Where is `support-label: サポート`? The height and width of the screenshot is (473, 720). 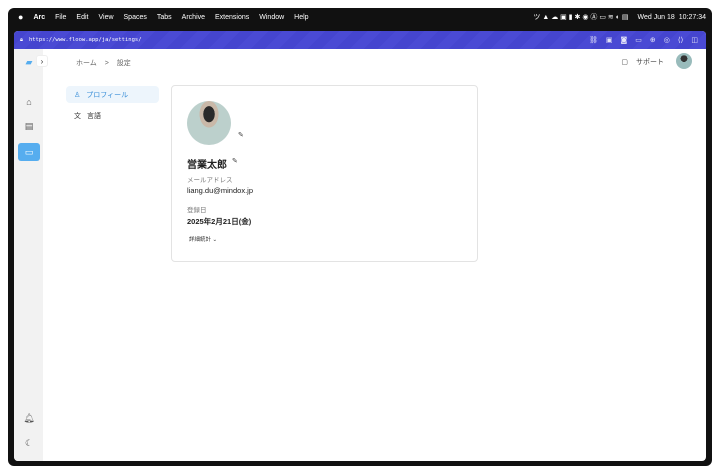
support-label: サポート is located at coordinates (650, 62).